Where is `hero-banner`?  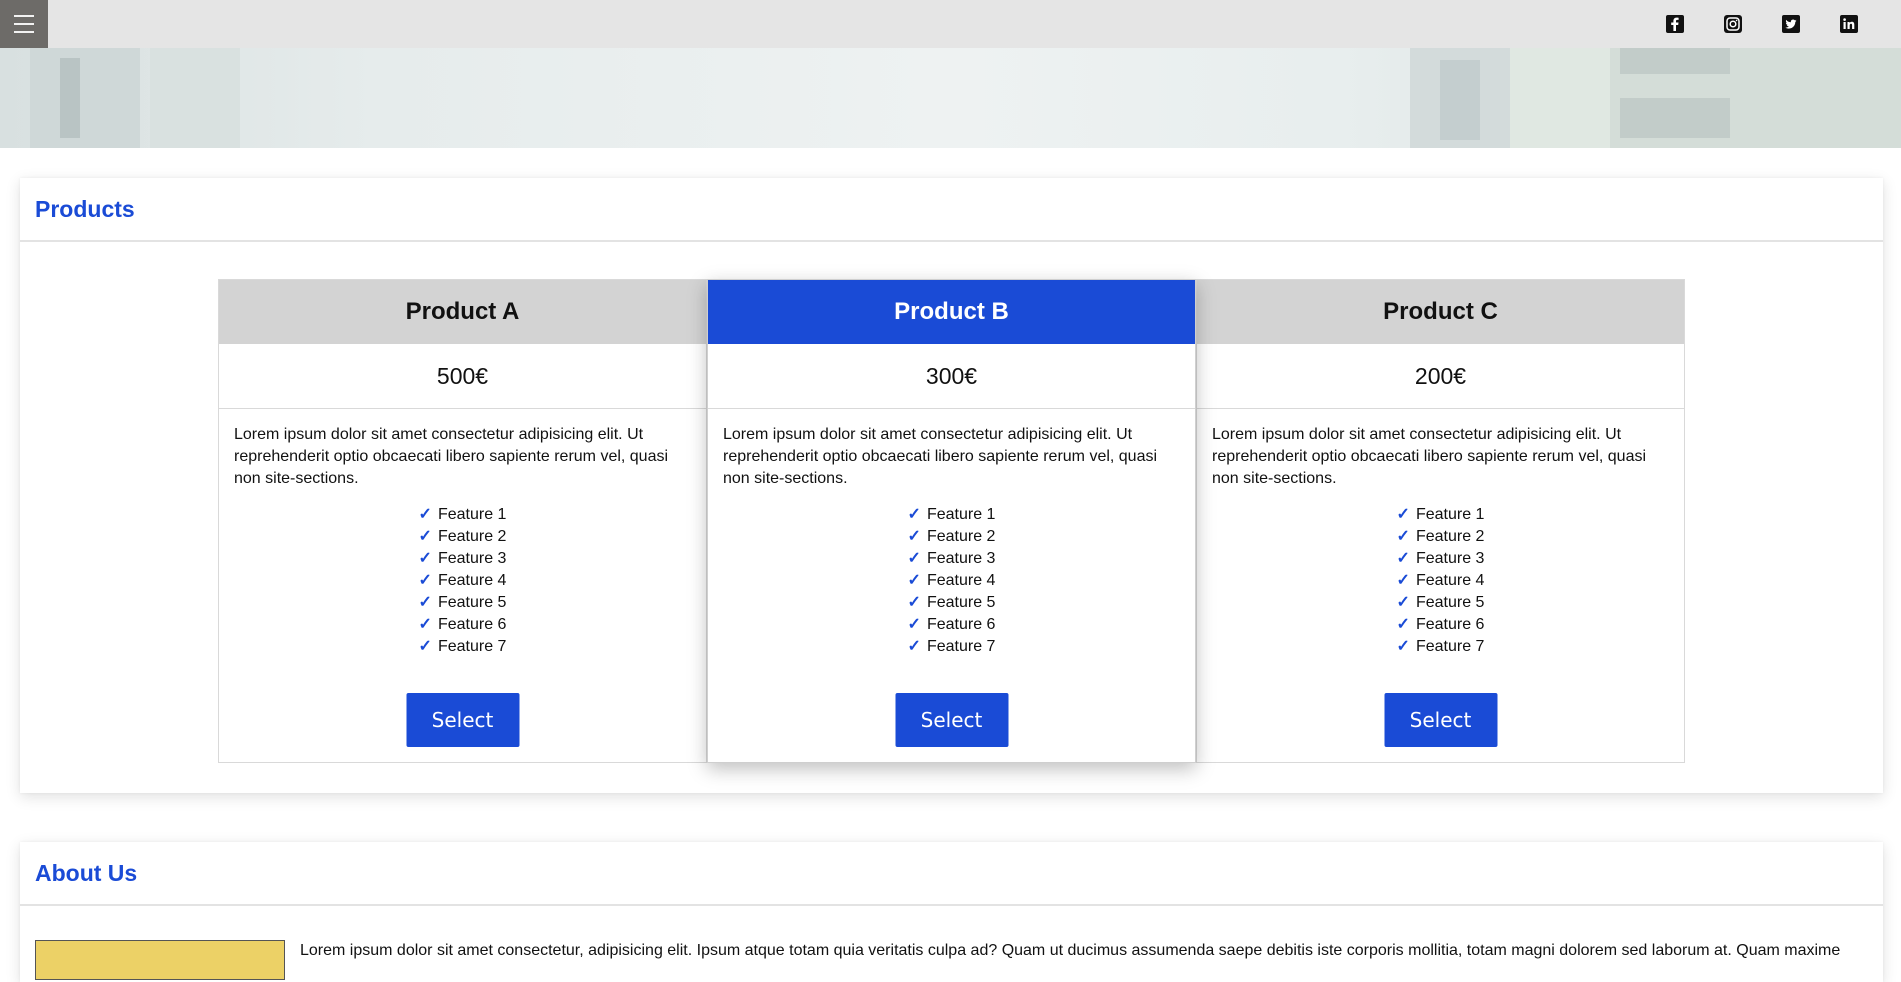
hero-banner is located at coordinates (950, 98).